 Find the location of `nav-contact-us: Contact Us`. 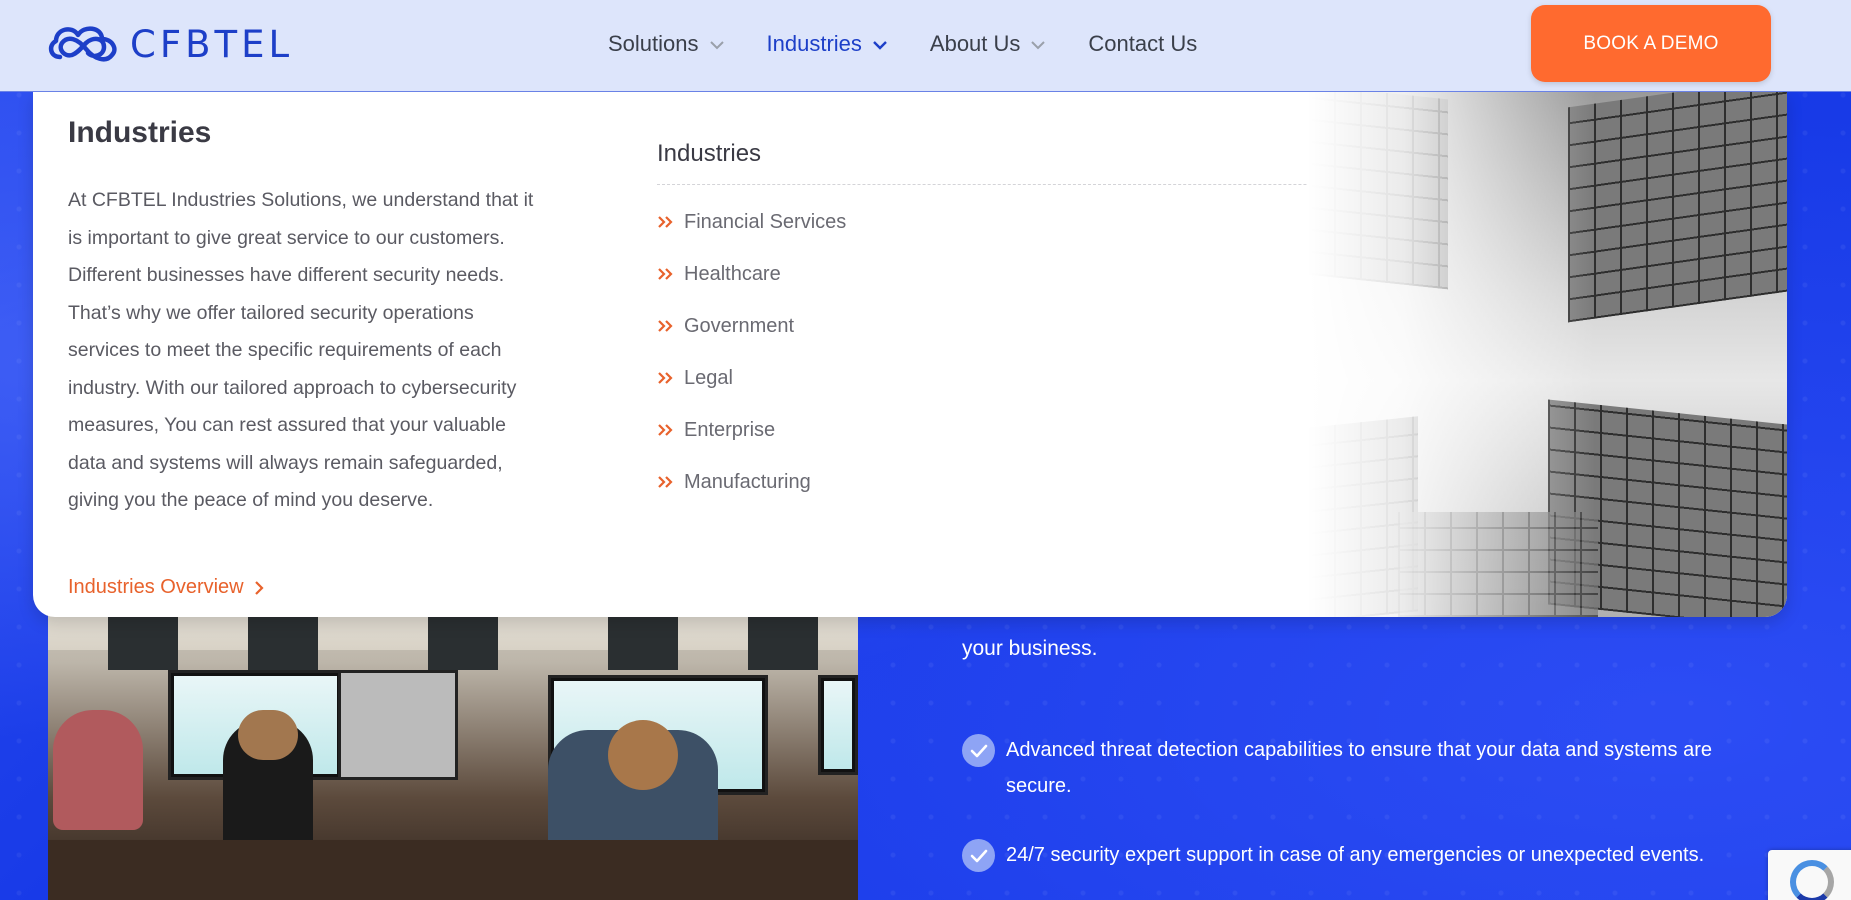

nav-contact-us: Contact Us is located at coordinates (1142, 44).